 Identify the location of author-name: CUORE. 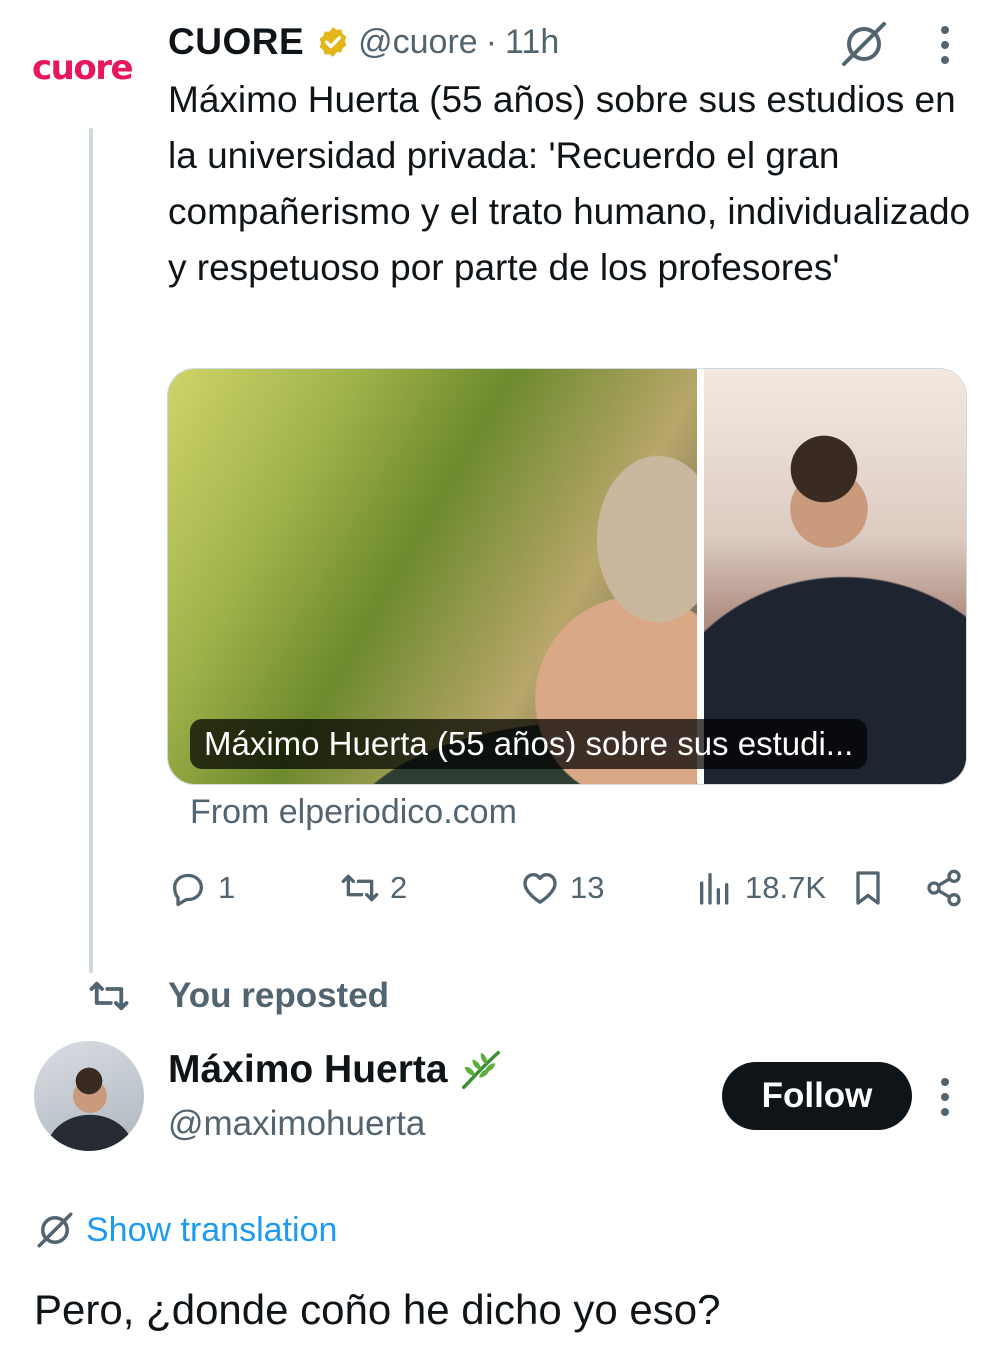
(236, 42).